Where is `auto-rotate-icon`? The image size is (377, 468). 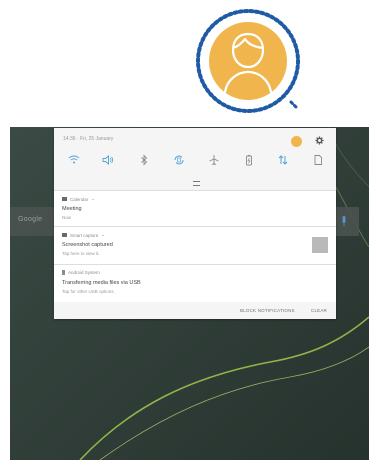 auto-rotate-icon is located at coordinates (179, 160).